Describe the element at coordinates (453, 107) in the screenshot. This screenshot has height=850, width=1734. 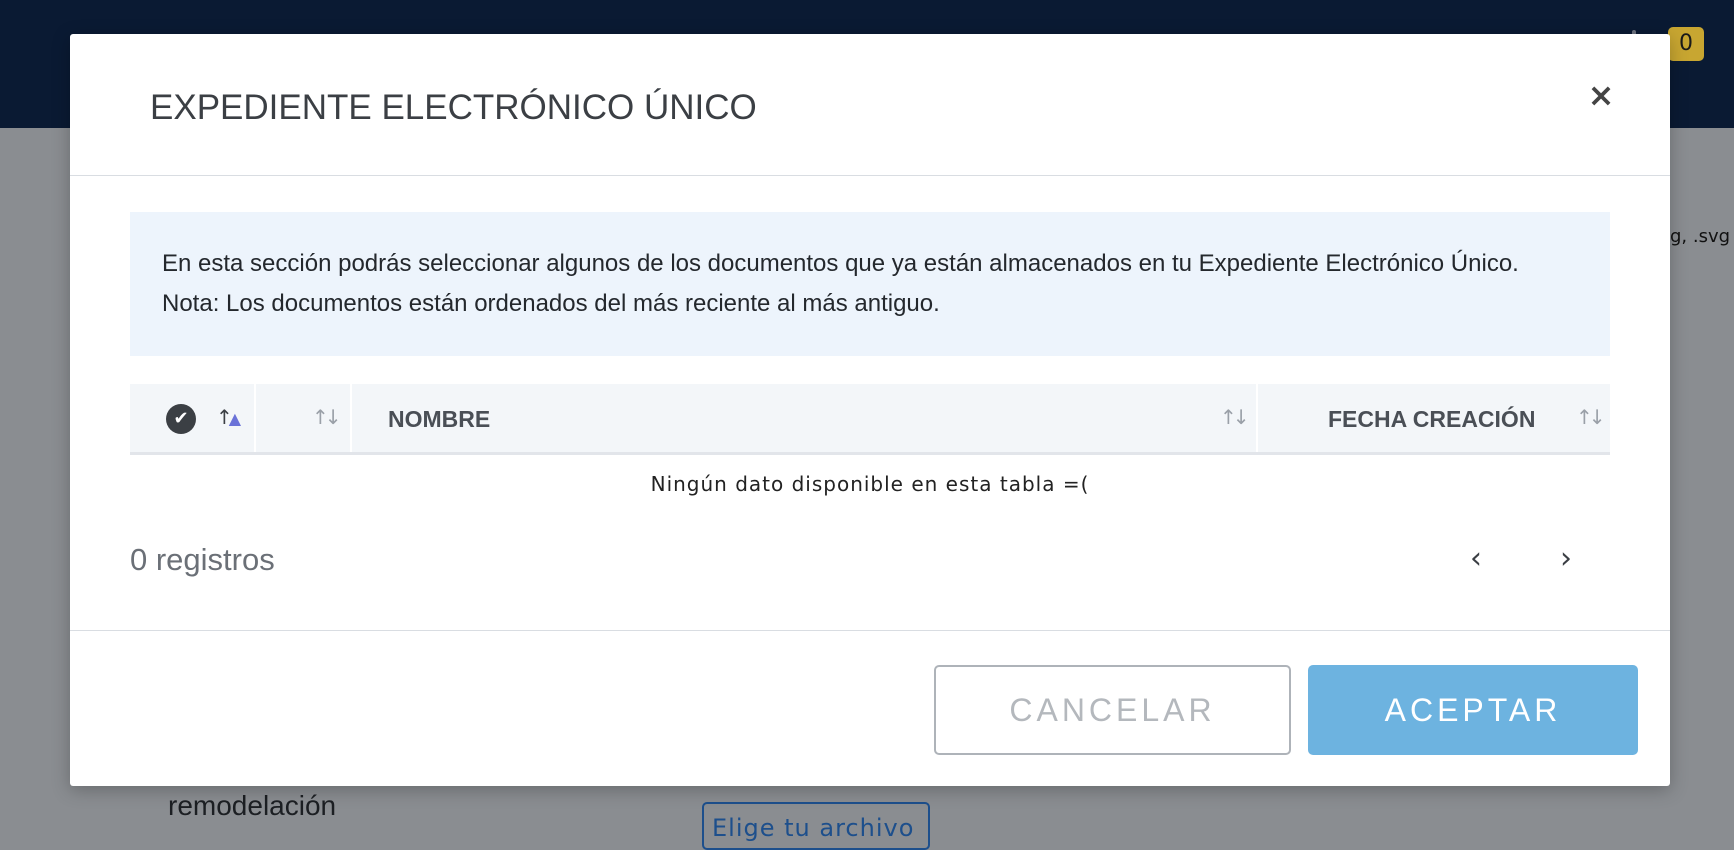
I see `modal-title: EXPEDIENTE ELECTRÓNICO ÚNICO` at that location.